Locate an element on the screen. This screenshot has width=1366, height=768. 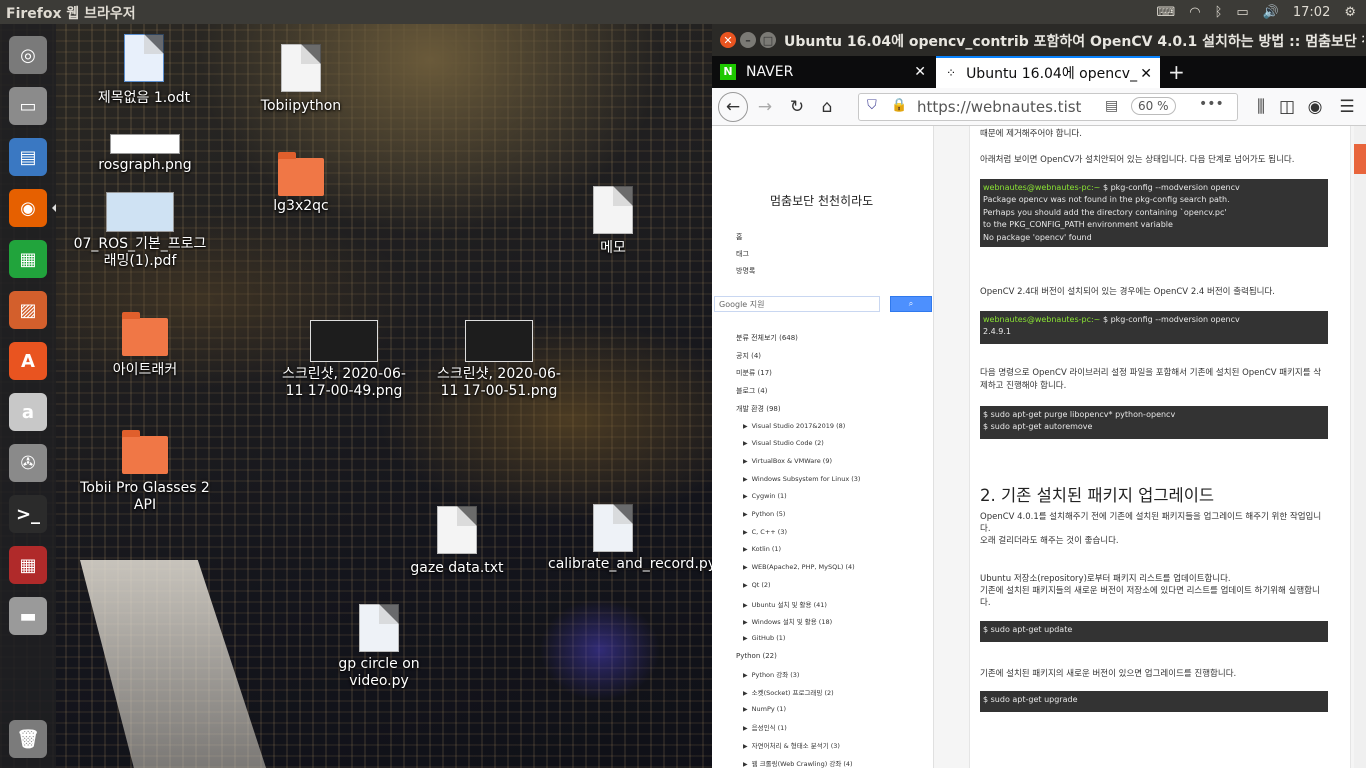
subcategory-link: Visual Studio Code (2) is located at coordinates (788, 443).